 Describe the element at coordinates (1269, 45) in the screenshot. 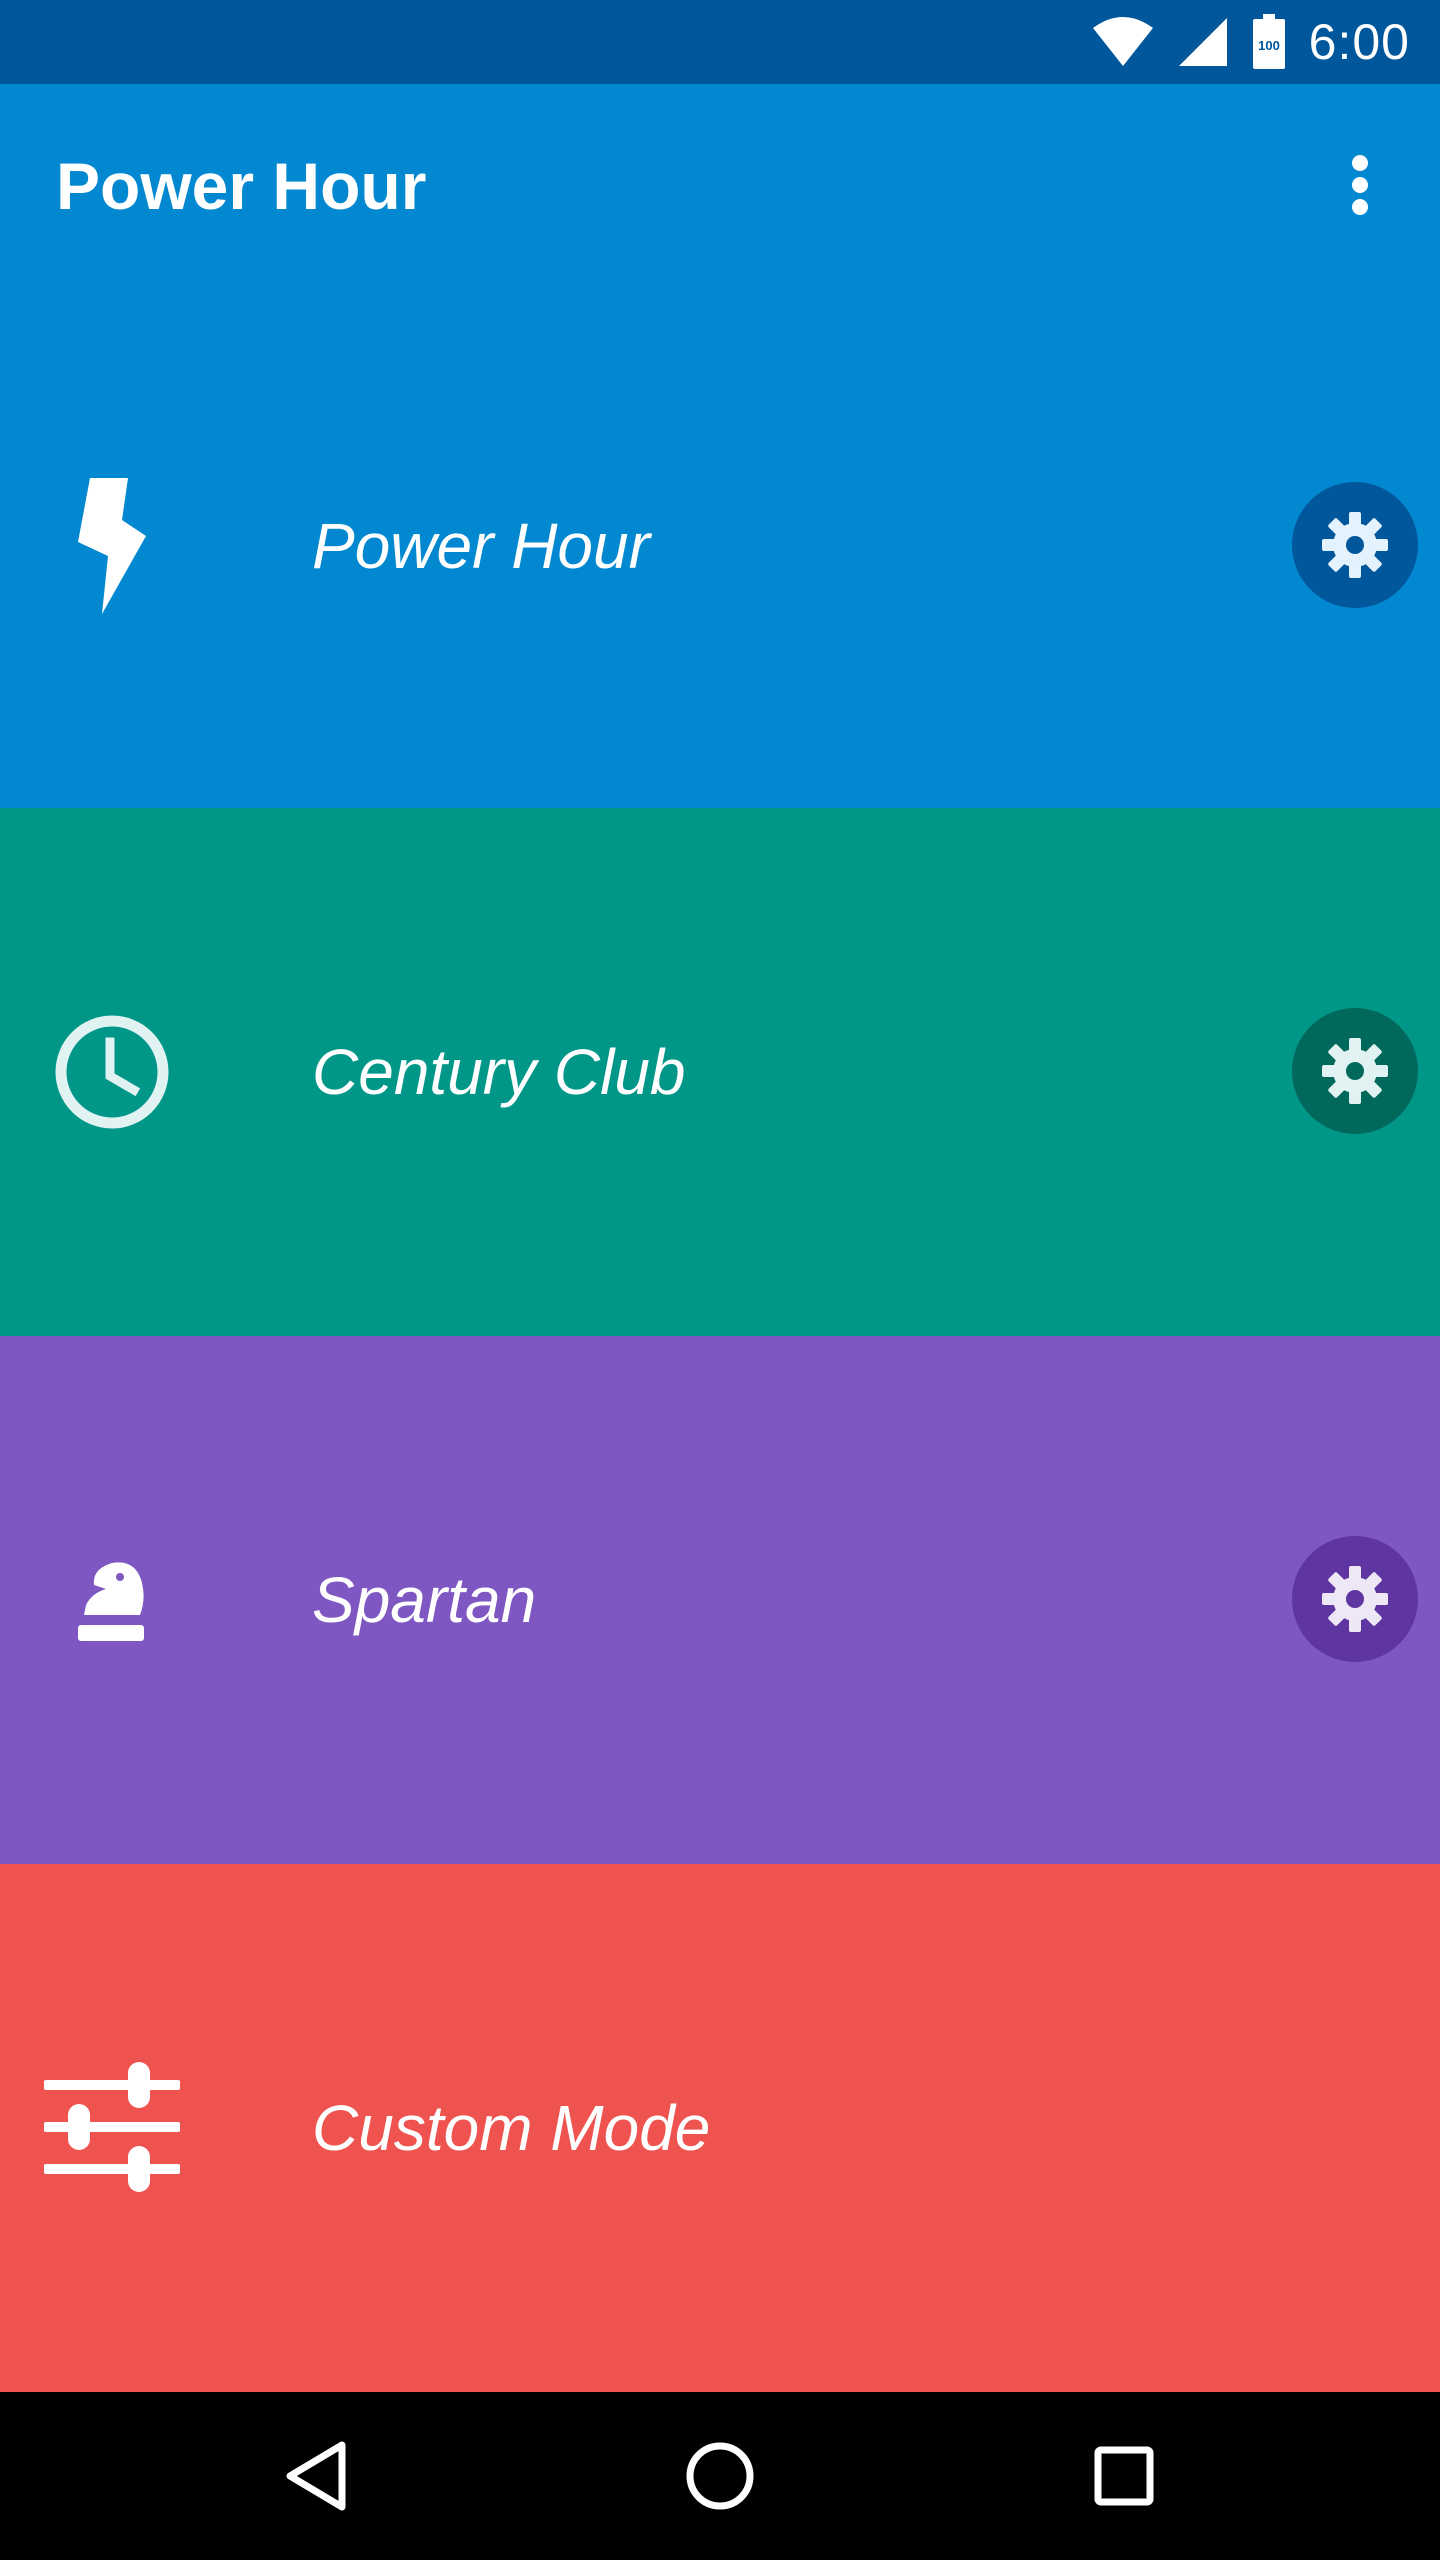

I see `battery-level-text: 100` at that location.